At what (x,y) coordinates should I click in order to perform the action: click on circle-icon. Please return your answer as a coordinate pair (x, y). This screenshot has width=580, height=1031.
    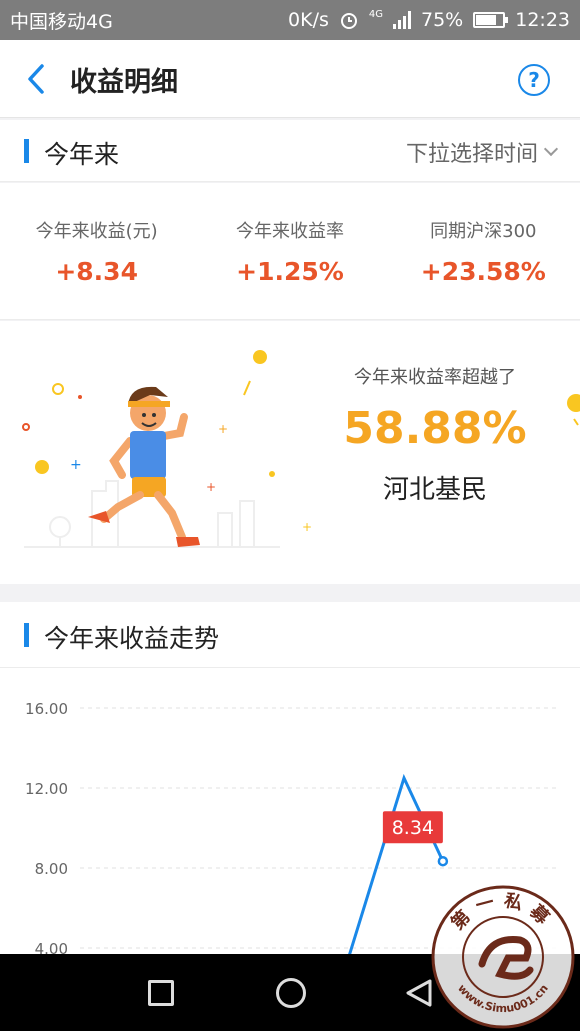
    Looking at the image, I should click on (291, 993).